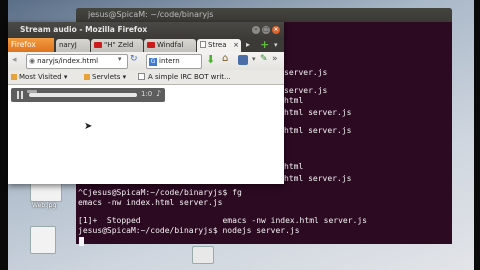 The width and height of the screenshot is (480, 270). I want to click on desktop-doc-icon, so click(43, 240).